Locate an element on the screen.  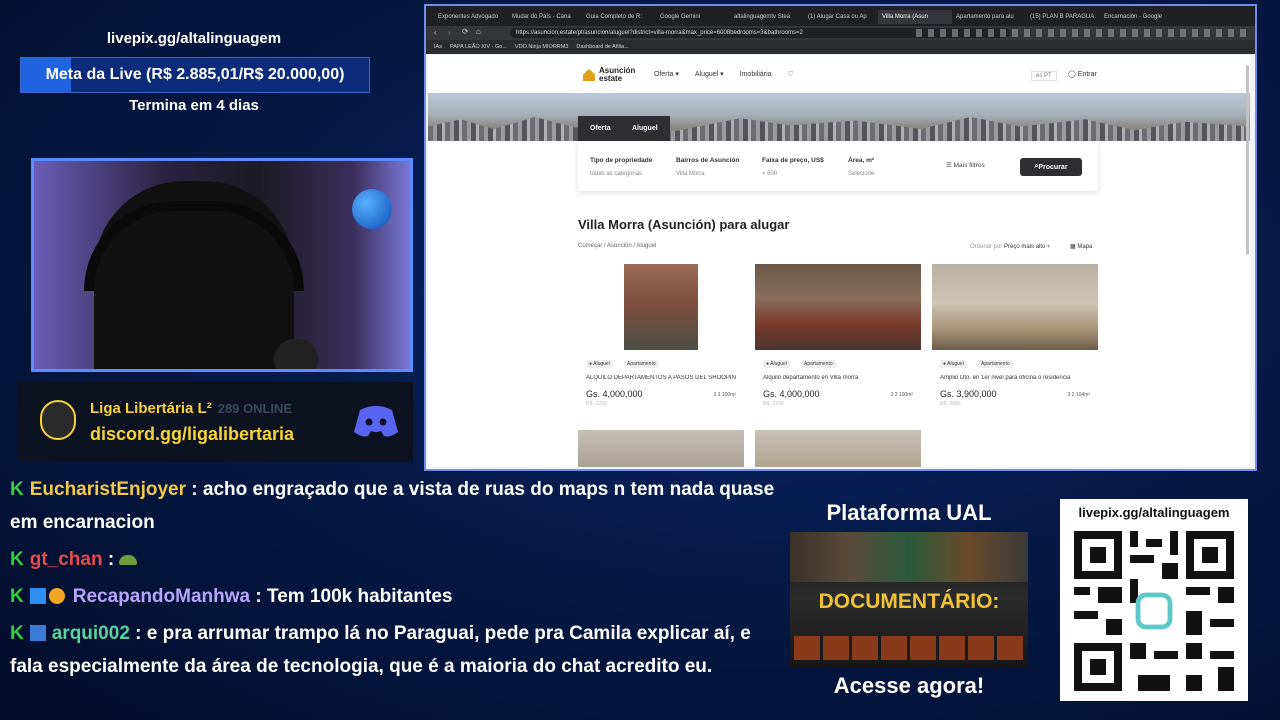
listing-price: Gs. 4,000,000 is located at coordinates (791, 394).